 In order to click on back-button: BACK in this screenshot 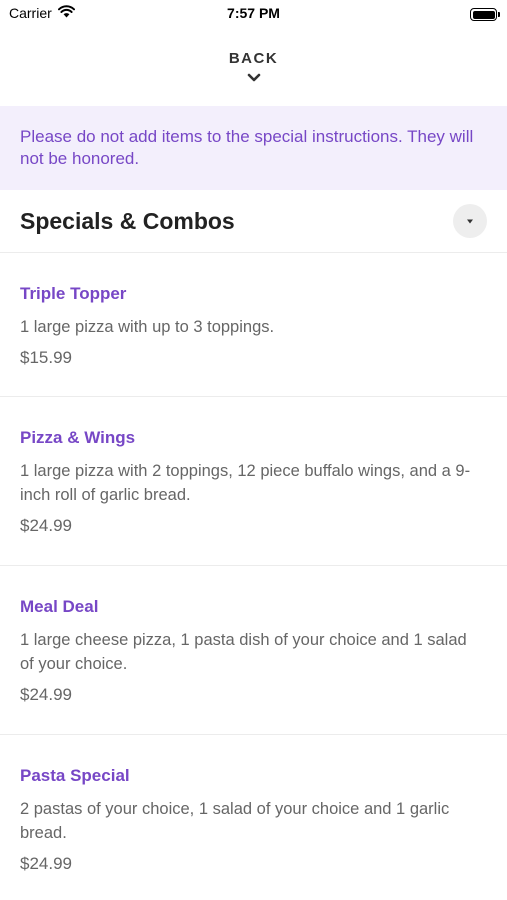, I will do `click(253, 67)`.